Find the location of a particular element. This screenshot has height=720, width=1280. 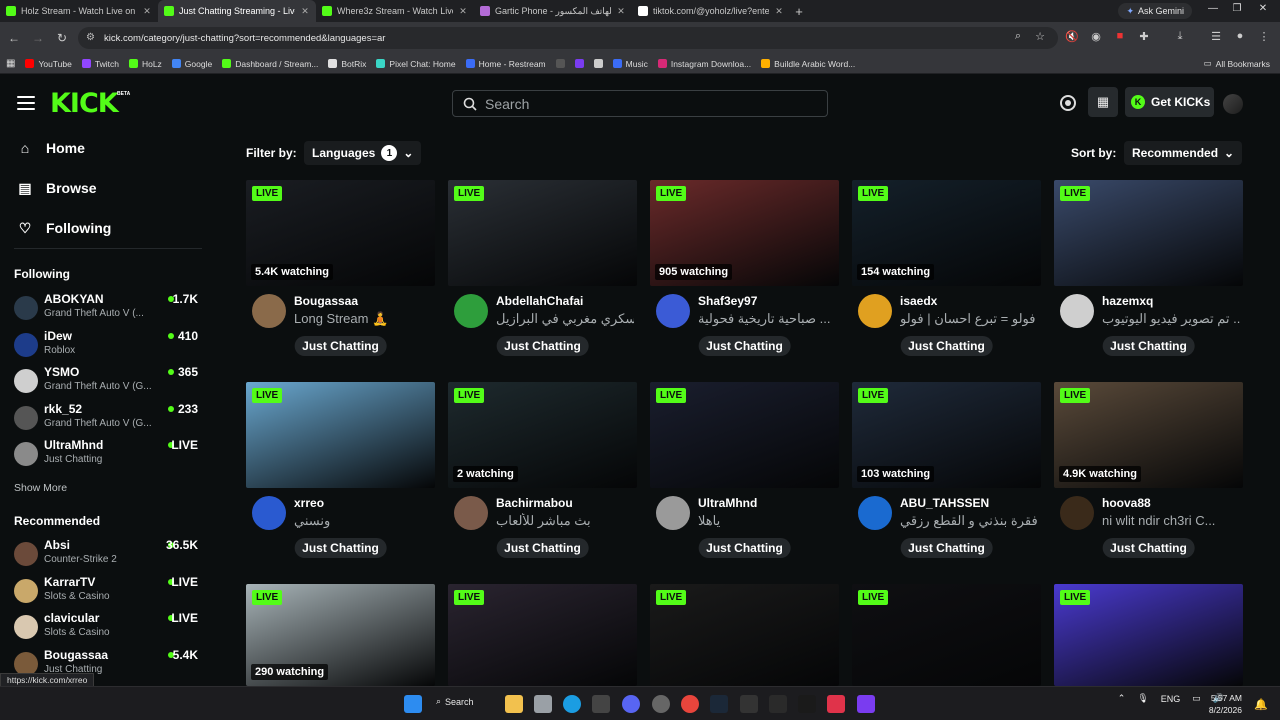

stream-icon is located at coordinates (1068, 103).